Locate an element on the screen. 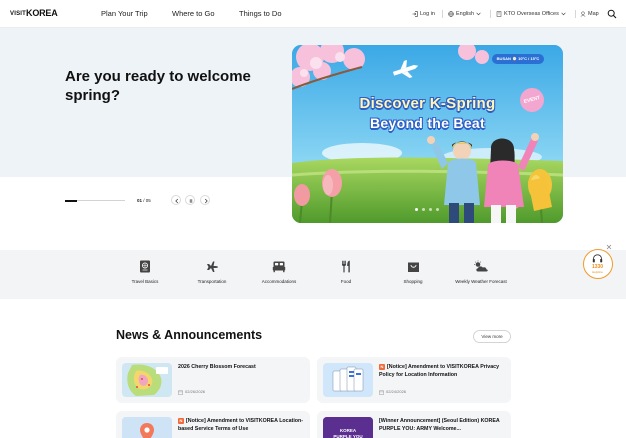 This screenshot has width=626, height=438. next-arrow-icon is located at coordinates (206, 201).